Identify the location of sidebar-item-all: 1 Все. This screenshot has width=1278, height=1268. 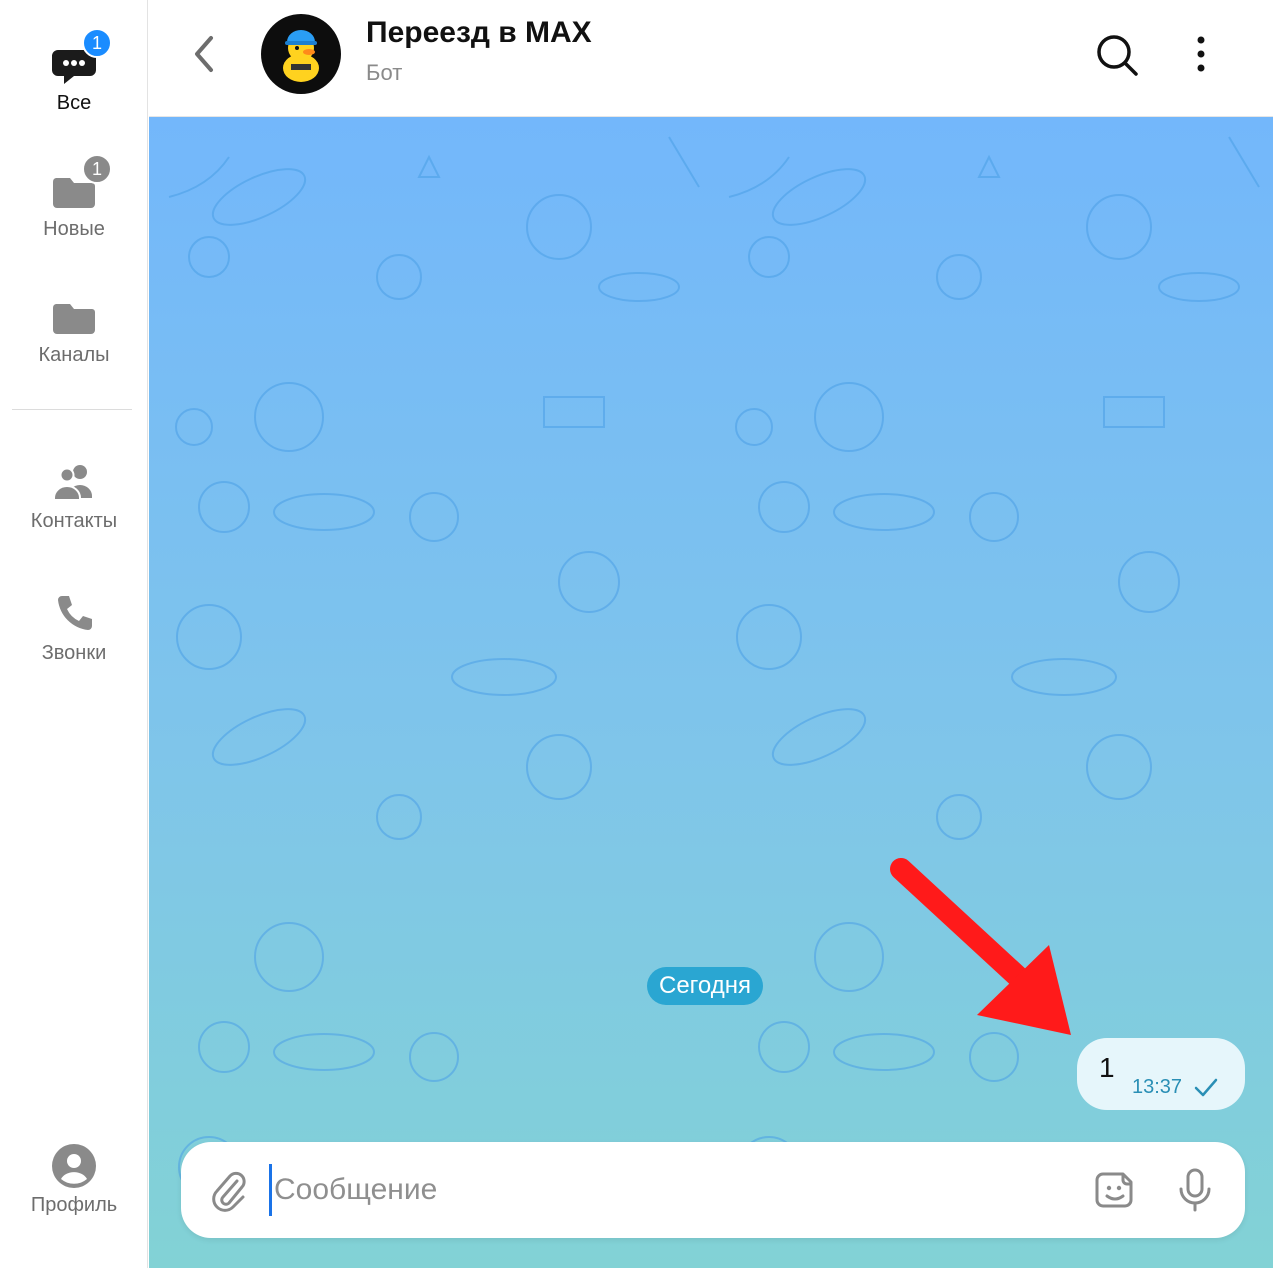
(74, 71).